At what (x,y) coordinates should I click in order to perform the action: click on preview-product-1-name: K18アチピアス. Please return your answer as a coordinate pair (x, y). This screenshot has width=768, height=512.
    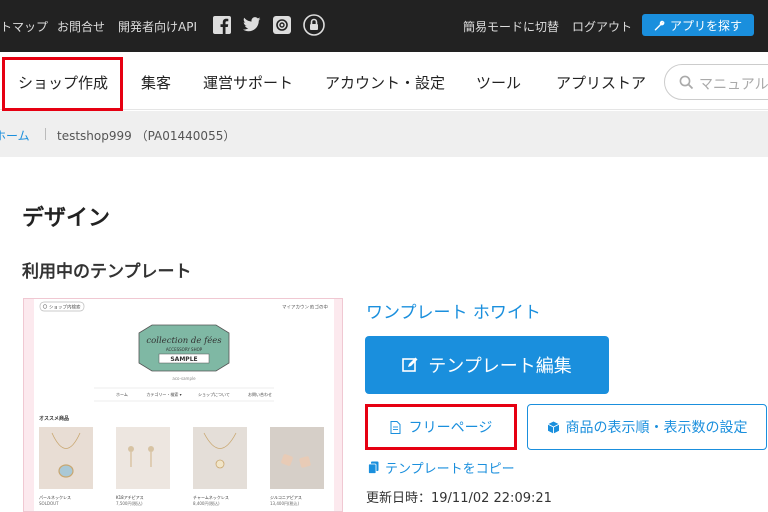
    Looking at the image, I should click on (130, 497).